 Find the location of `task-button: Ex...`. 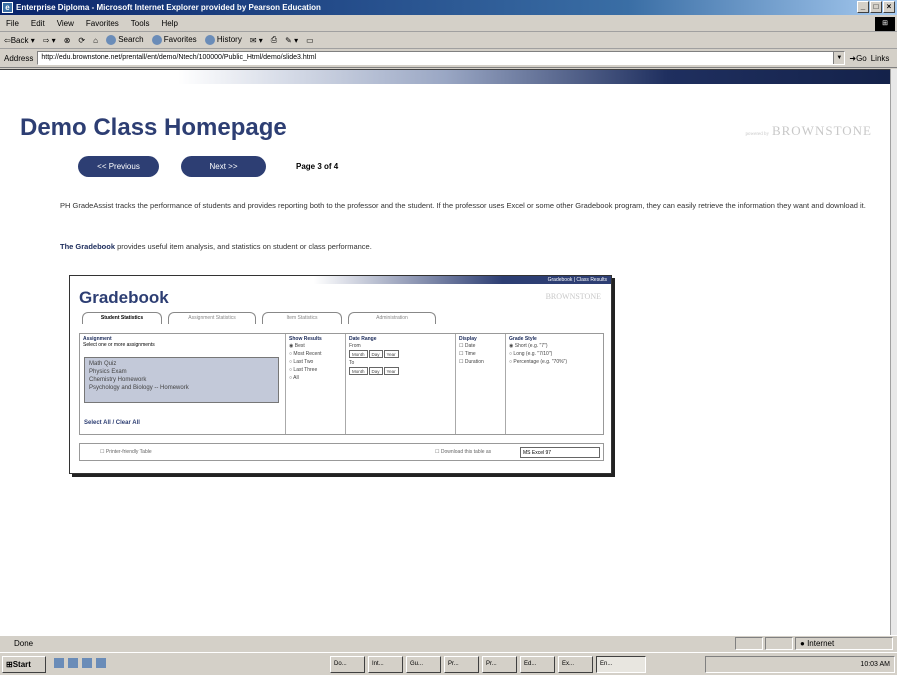

task-button: Ex... is located at coordinates (575, 664).